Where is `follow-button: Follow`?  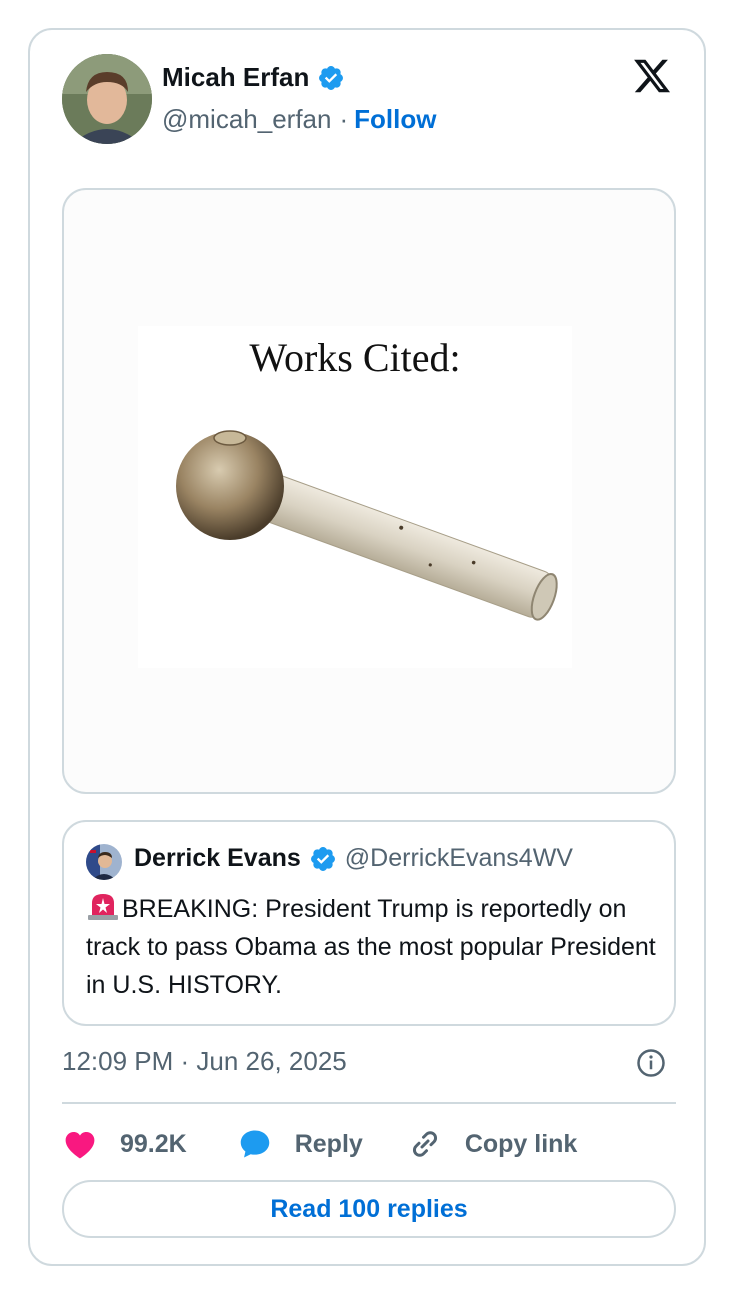
follow-button: Follow is located at coordinates (395, 119).